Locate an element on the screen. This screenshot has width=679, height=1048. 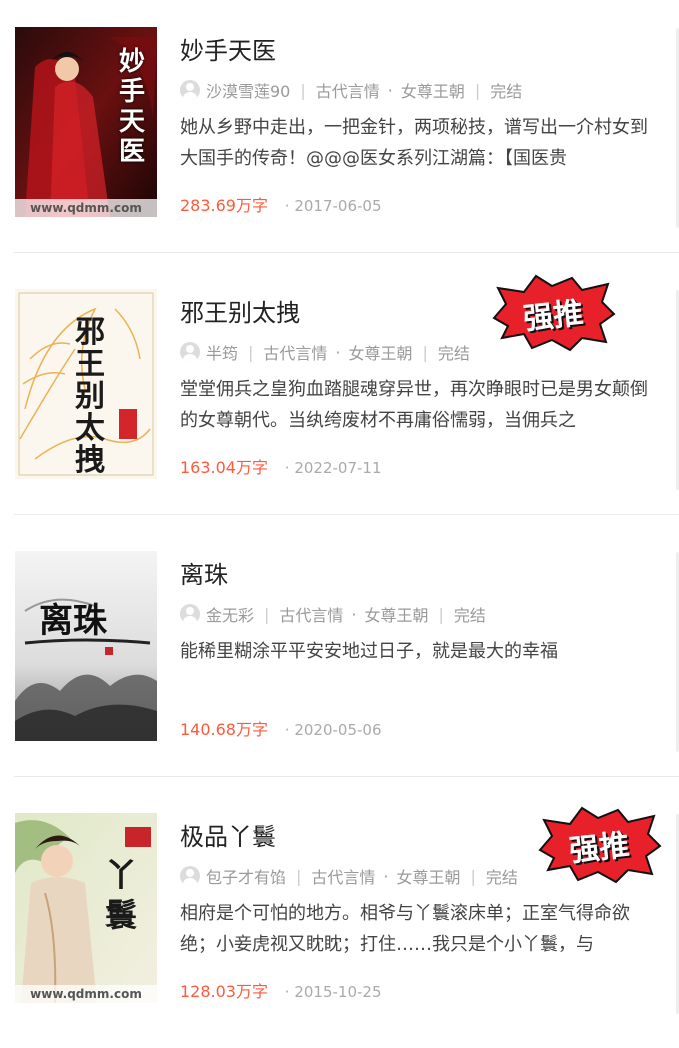
book-title: 离珠 is located at coordinates (204, 575).